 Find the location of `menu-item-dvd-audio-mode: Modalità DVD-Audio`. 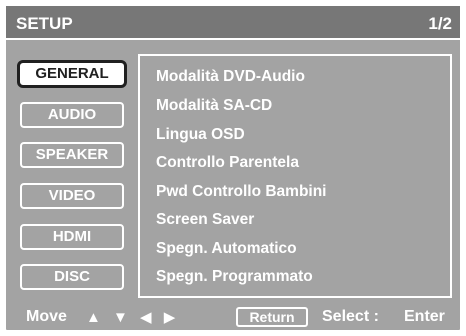

menu-item-dvd-audio-mode: Modalità DVD-Audio is located at coordinates (230, 77).